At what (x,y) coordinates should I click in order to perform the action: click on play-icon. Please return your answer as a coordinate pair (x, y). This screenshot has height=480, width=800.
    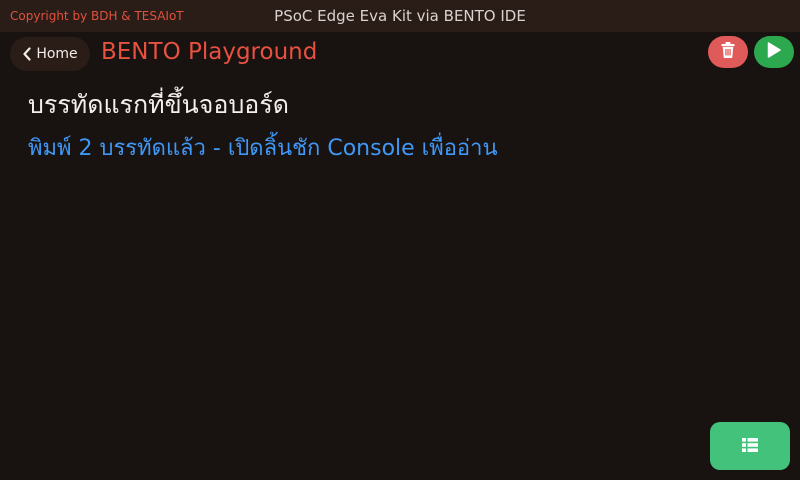
    Looking at the image, I should click on (774, 52).